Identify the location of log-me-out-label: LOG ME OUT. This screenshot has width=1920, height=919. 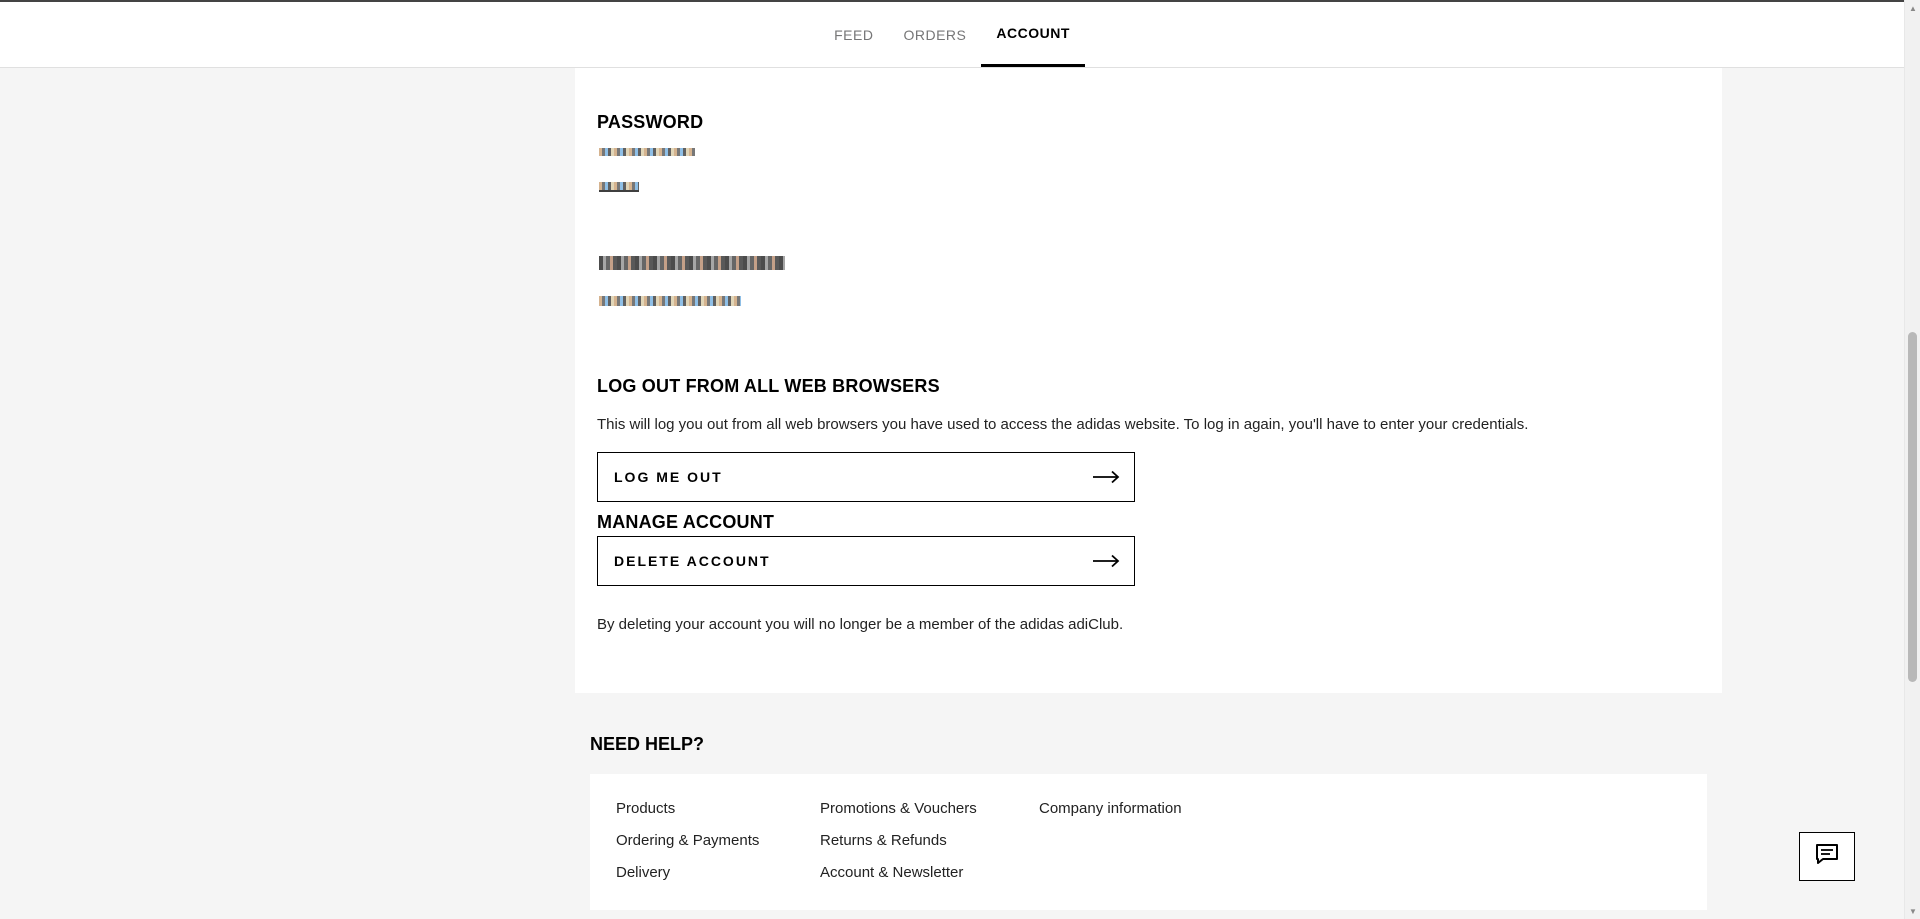
(668, 477).